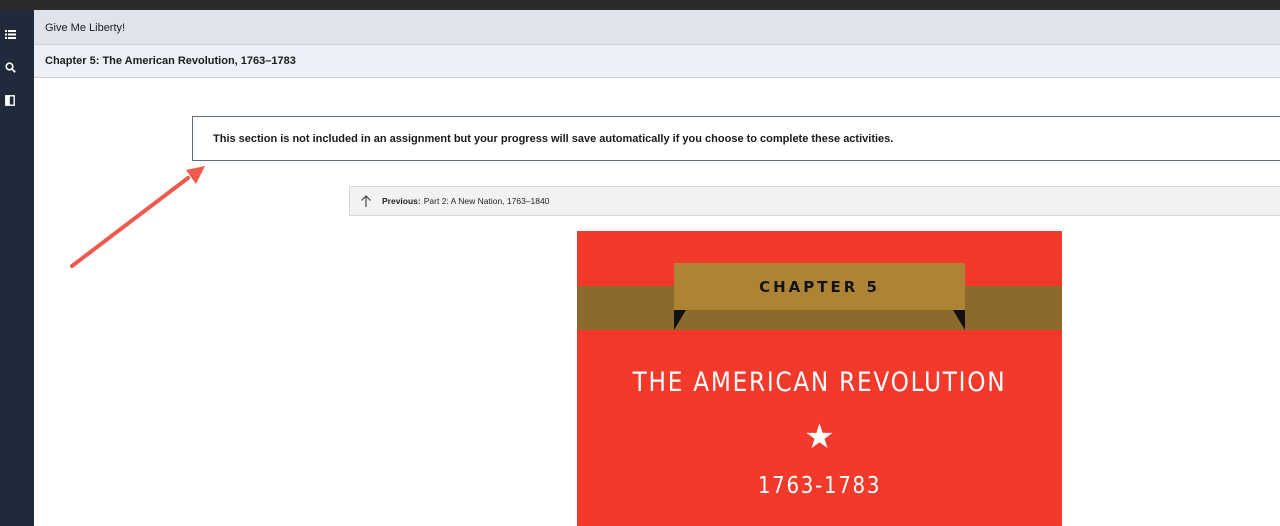 This screenshot has width=1280, height=526. What do you see at coordinates (680, 320) in the screenshot?
I see `ribbon-fold-left` at bounding box center [680, 320].